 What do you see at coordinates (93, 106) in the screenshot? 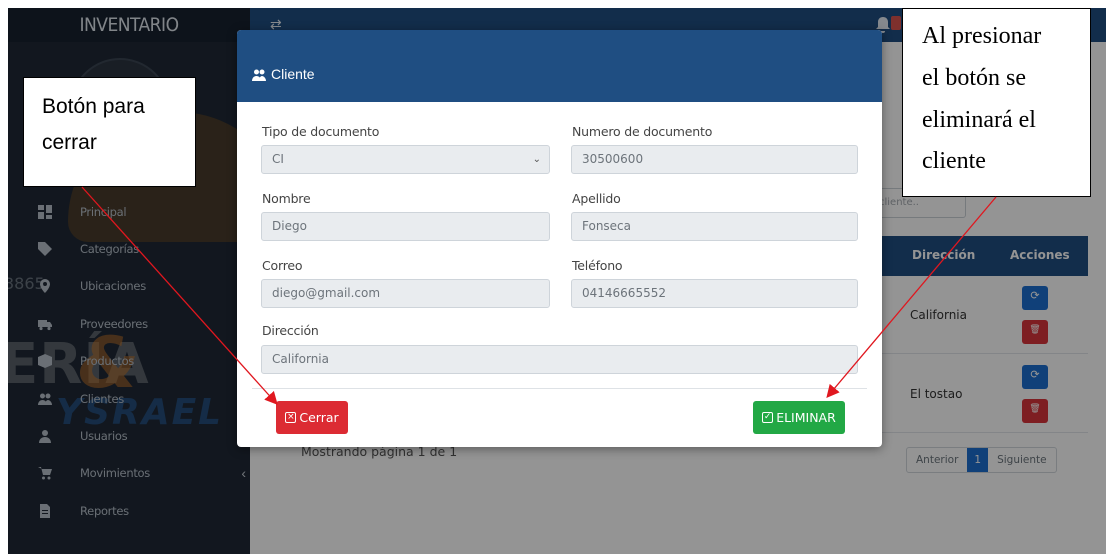
I see `callout-line: Botón para` at bounding box center [93, 106].